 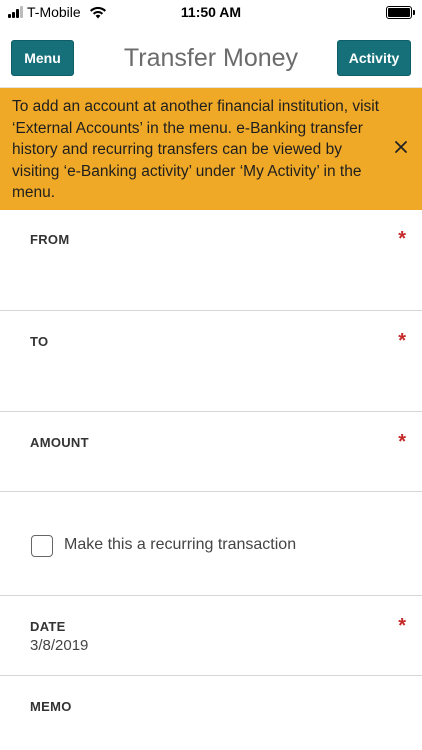 What do you see at coordinates (211, 260) in the screenshot?
I see `from-field: FROM *` at bounding box center [211, 260].